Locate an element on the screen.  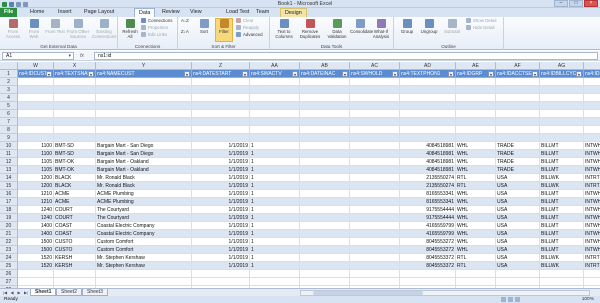
cell: 4165559799 is located at coordinates (428, 226).